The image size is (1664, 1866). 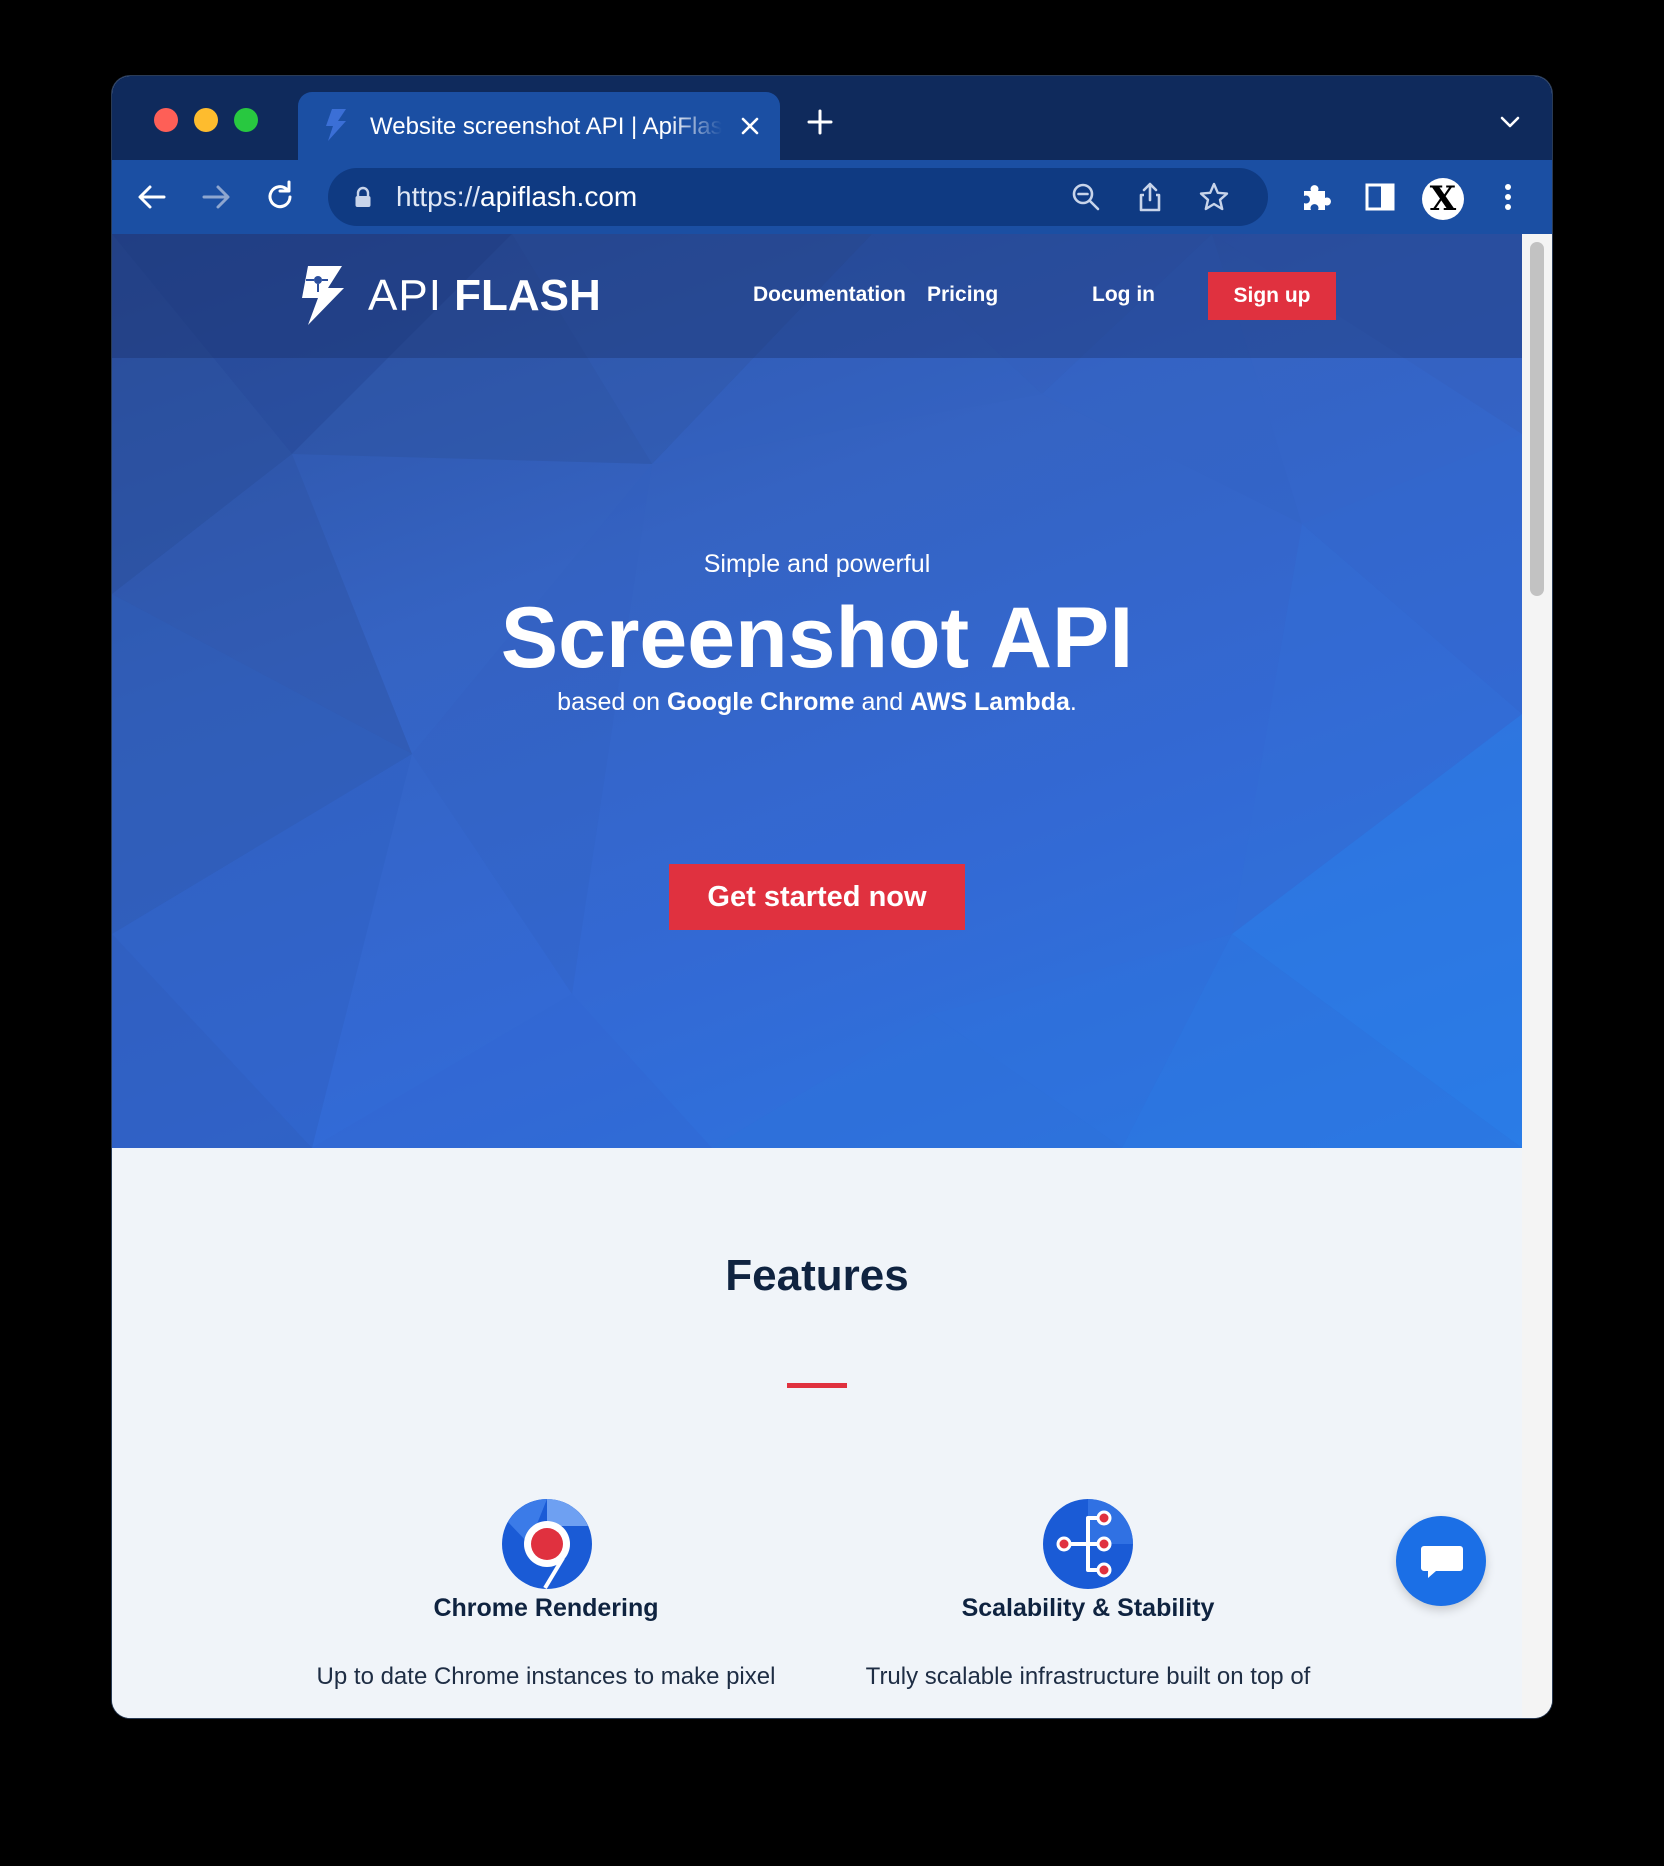 I want to click on signup-button: Sign up, so click(x=1272, y=296).